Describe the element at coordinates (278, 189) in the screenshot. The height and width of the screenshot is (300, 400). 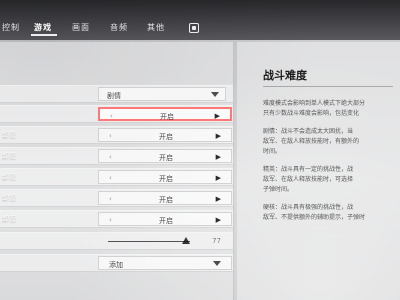
I see `description-line: 子弹时间。` at that location.